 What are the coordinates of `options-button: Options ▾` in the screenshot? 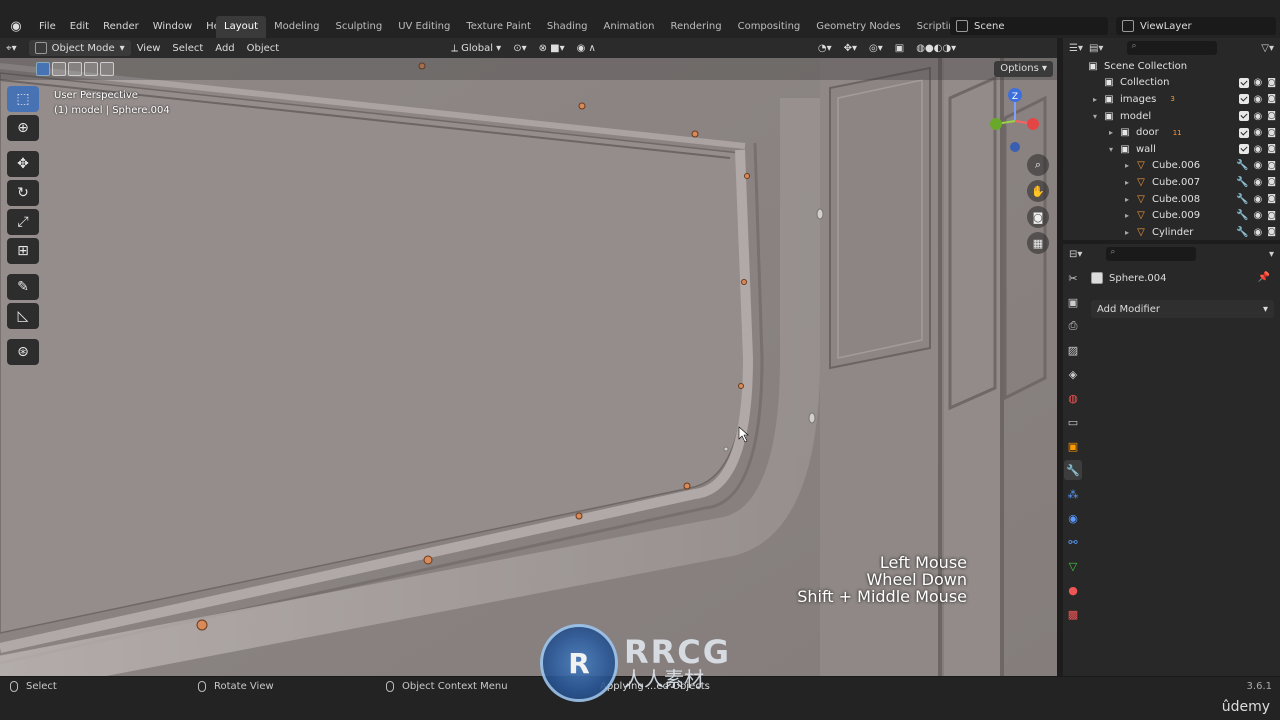 It's located at (1023, 69).